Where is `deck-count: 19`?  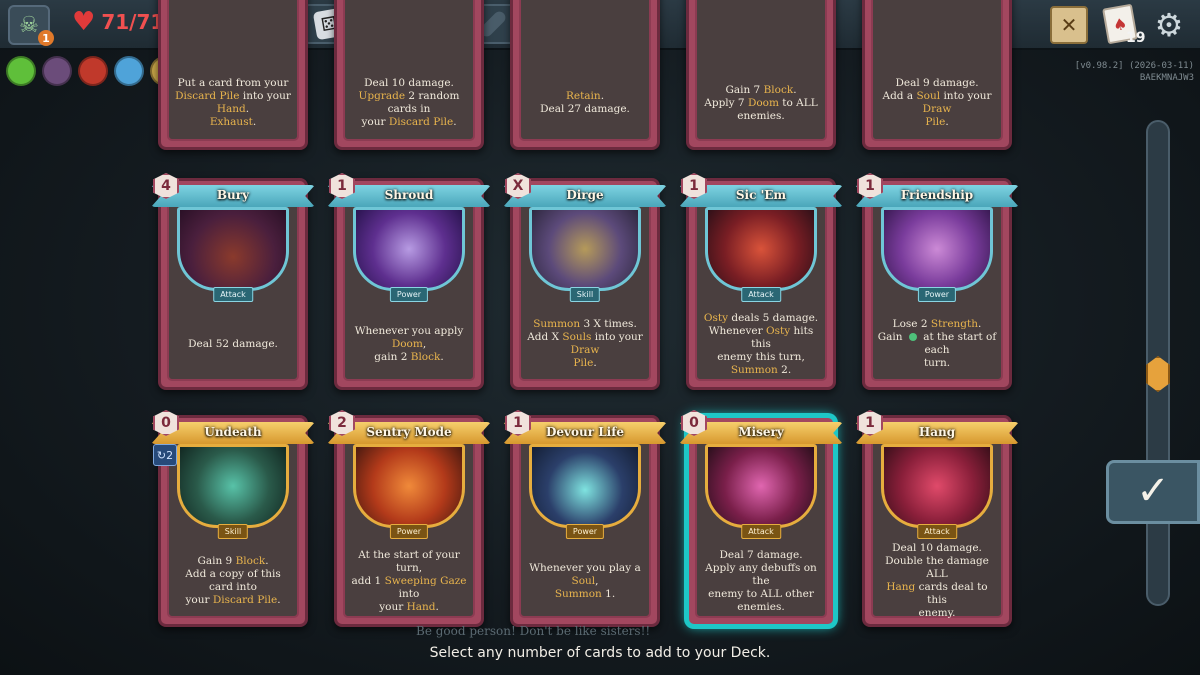
deck-count: 19 is located at coordinates (1136, 38).